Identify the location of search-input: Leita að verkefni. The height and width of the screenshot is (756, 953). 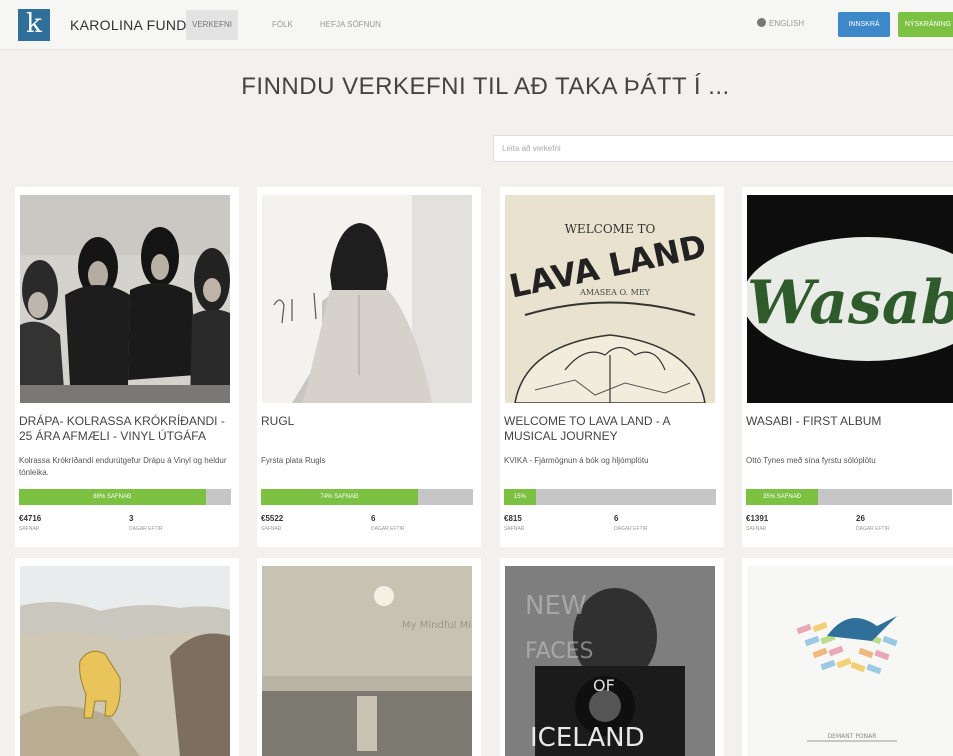
(723, 148).